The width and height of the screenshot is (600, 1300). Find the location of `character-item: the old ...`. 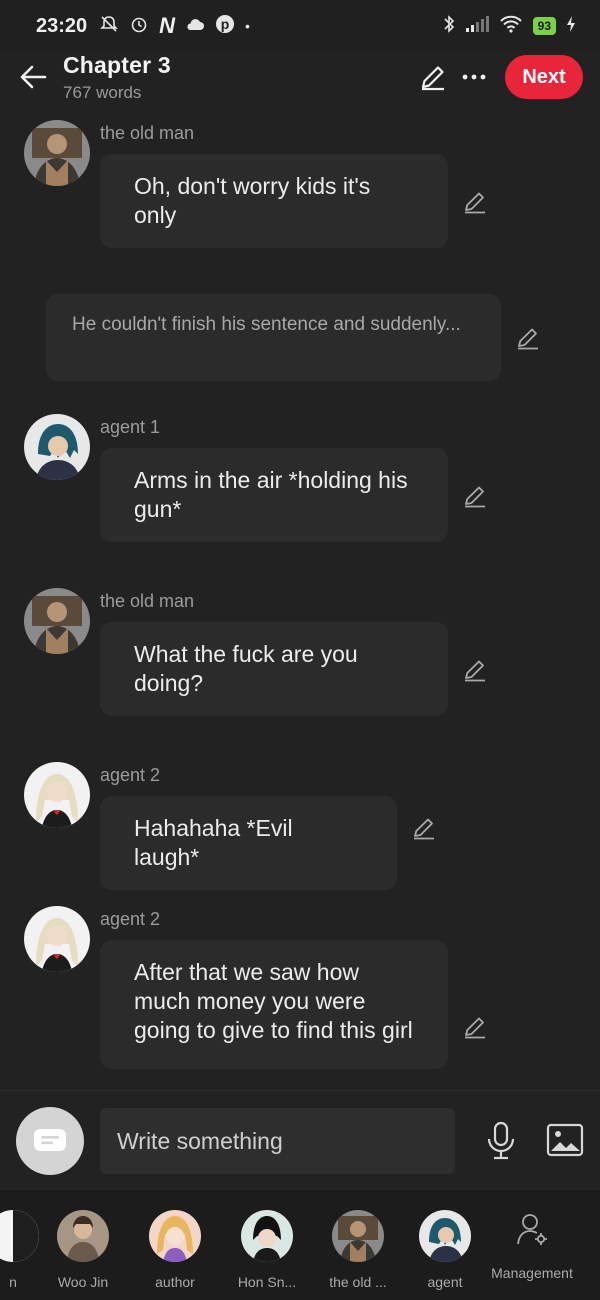

character-item: the old ... is located at coordinates (358, 1250).